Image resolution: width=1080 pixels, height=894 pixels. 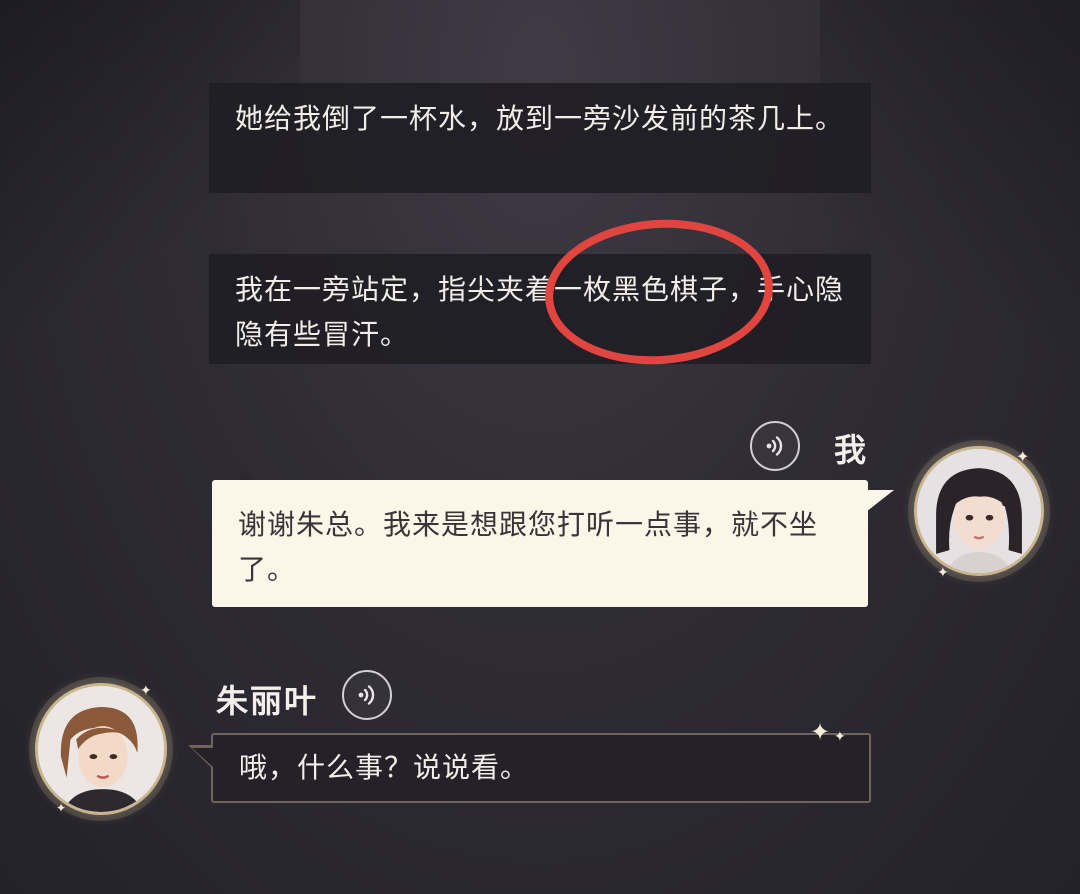 I want to click on dialogue-bubble-me: 谢谢朱总。我来是想跟您打听一点事，就不坐了。, so click(x=540, y=543).